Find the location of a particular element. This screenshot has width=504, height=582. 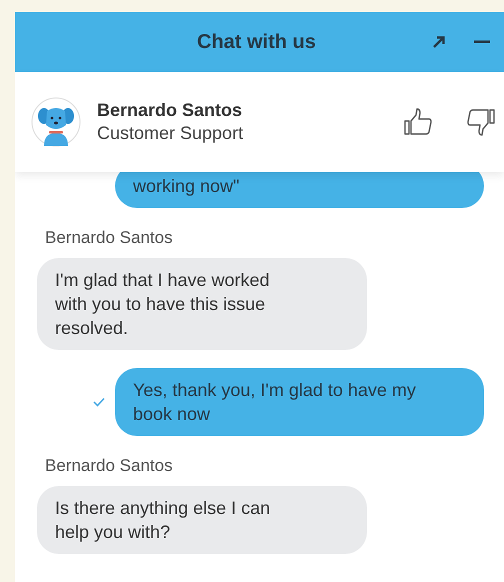

sent-message: Yes, thank you, I'm glad to have my book now is located at coordinates (299, 402).